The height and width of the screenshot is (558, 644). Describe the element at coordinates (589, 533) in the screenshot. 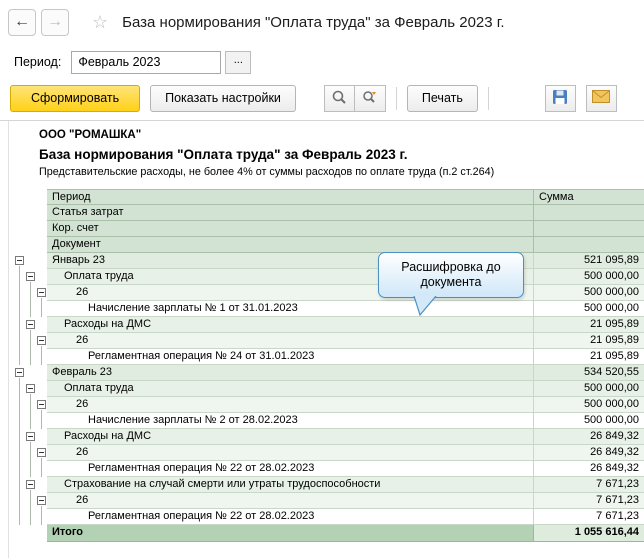

I see `total-sum: 1 055 616,44` at that location.